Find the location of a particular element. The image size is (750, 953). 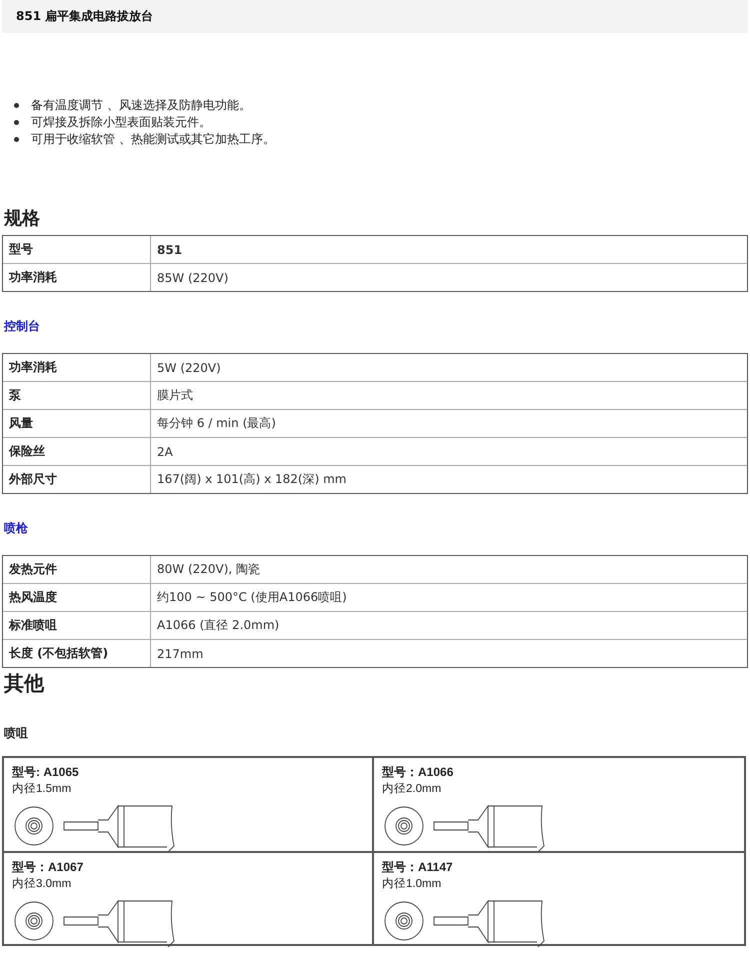

subsection-heading: 控制台 is located at coordinates (22, 326).